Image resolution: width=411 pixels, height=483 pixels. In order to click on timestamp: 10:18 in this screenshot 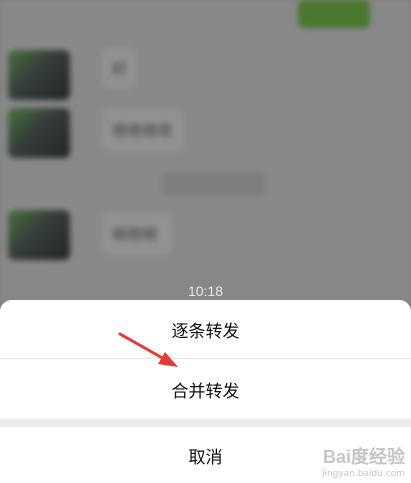, I will do `click(205, 291)`.